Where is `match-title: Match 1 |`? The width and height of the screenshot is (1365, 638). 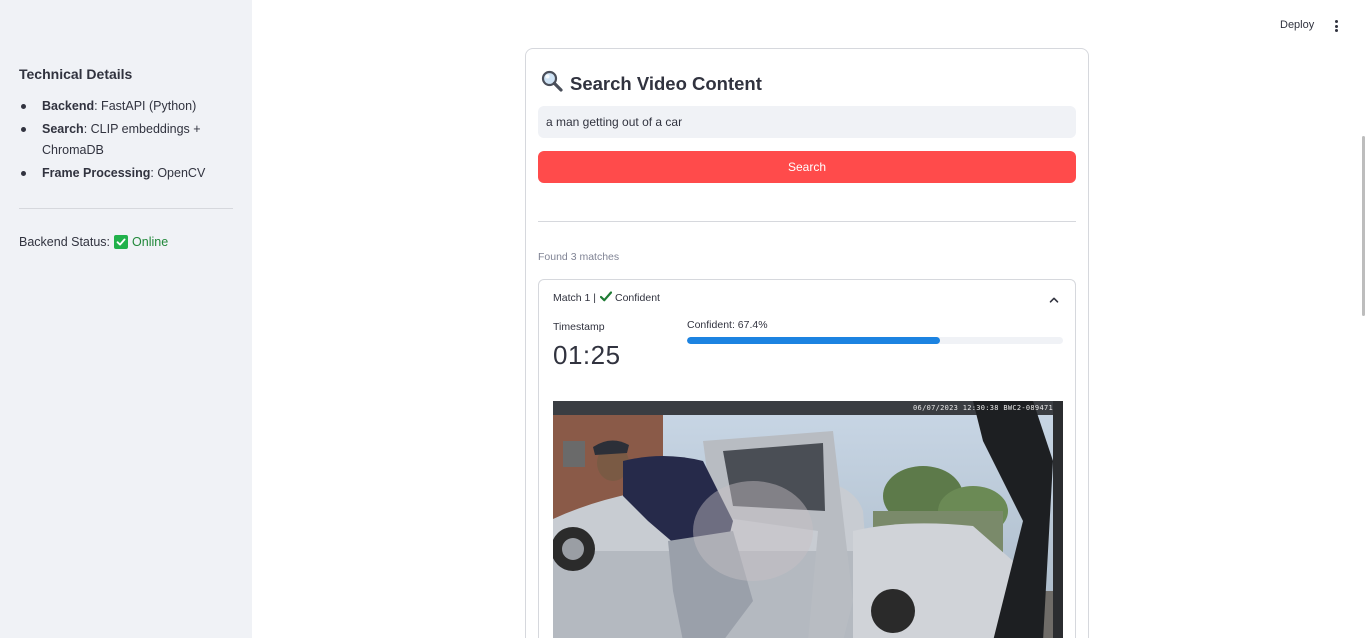
match-title: Match 1 | is located at coordinates (574, 298).